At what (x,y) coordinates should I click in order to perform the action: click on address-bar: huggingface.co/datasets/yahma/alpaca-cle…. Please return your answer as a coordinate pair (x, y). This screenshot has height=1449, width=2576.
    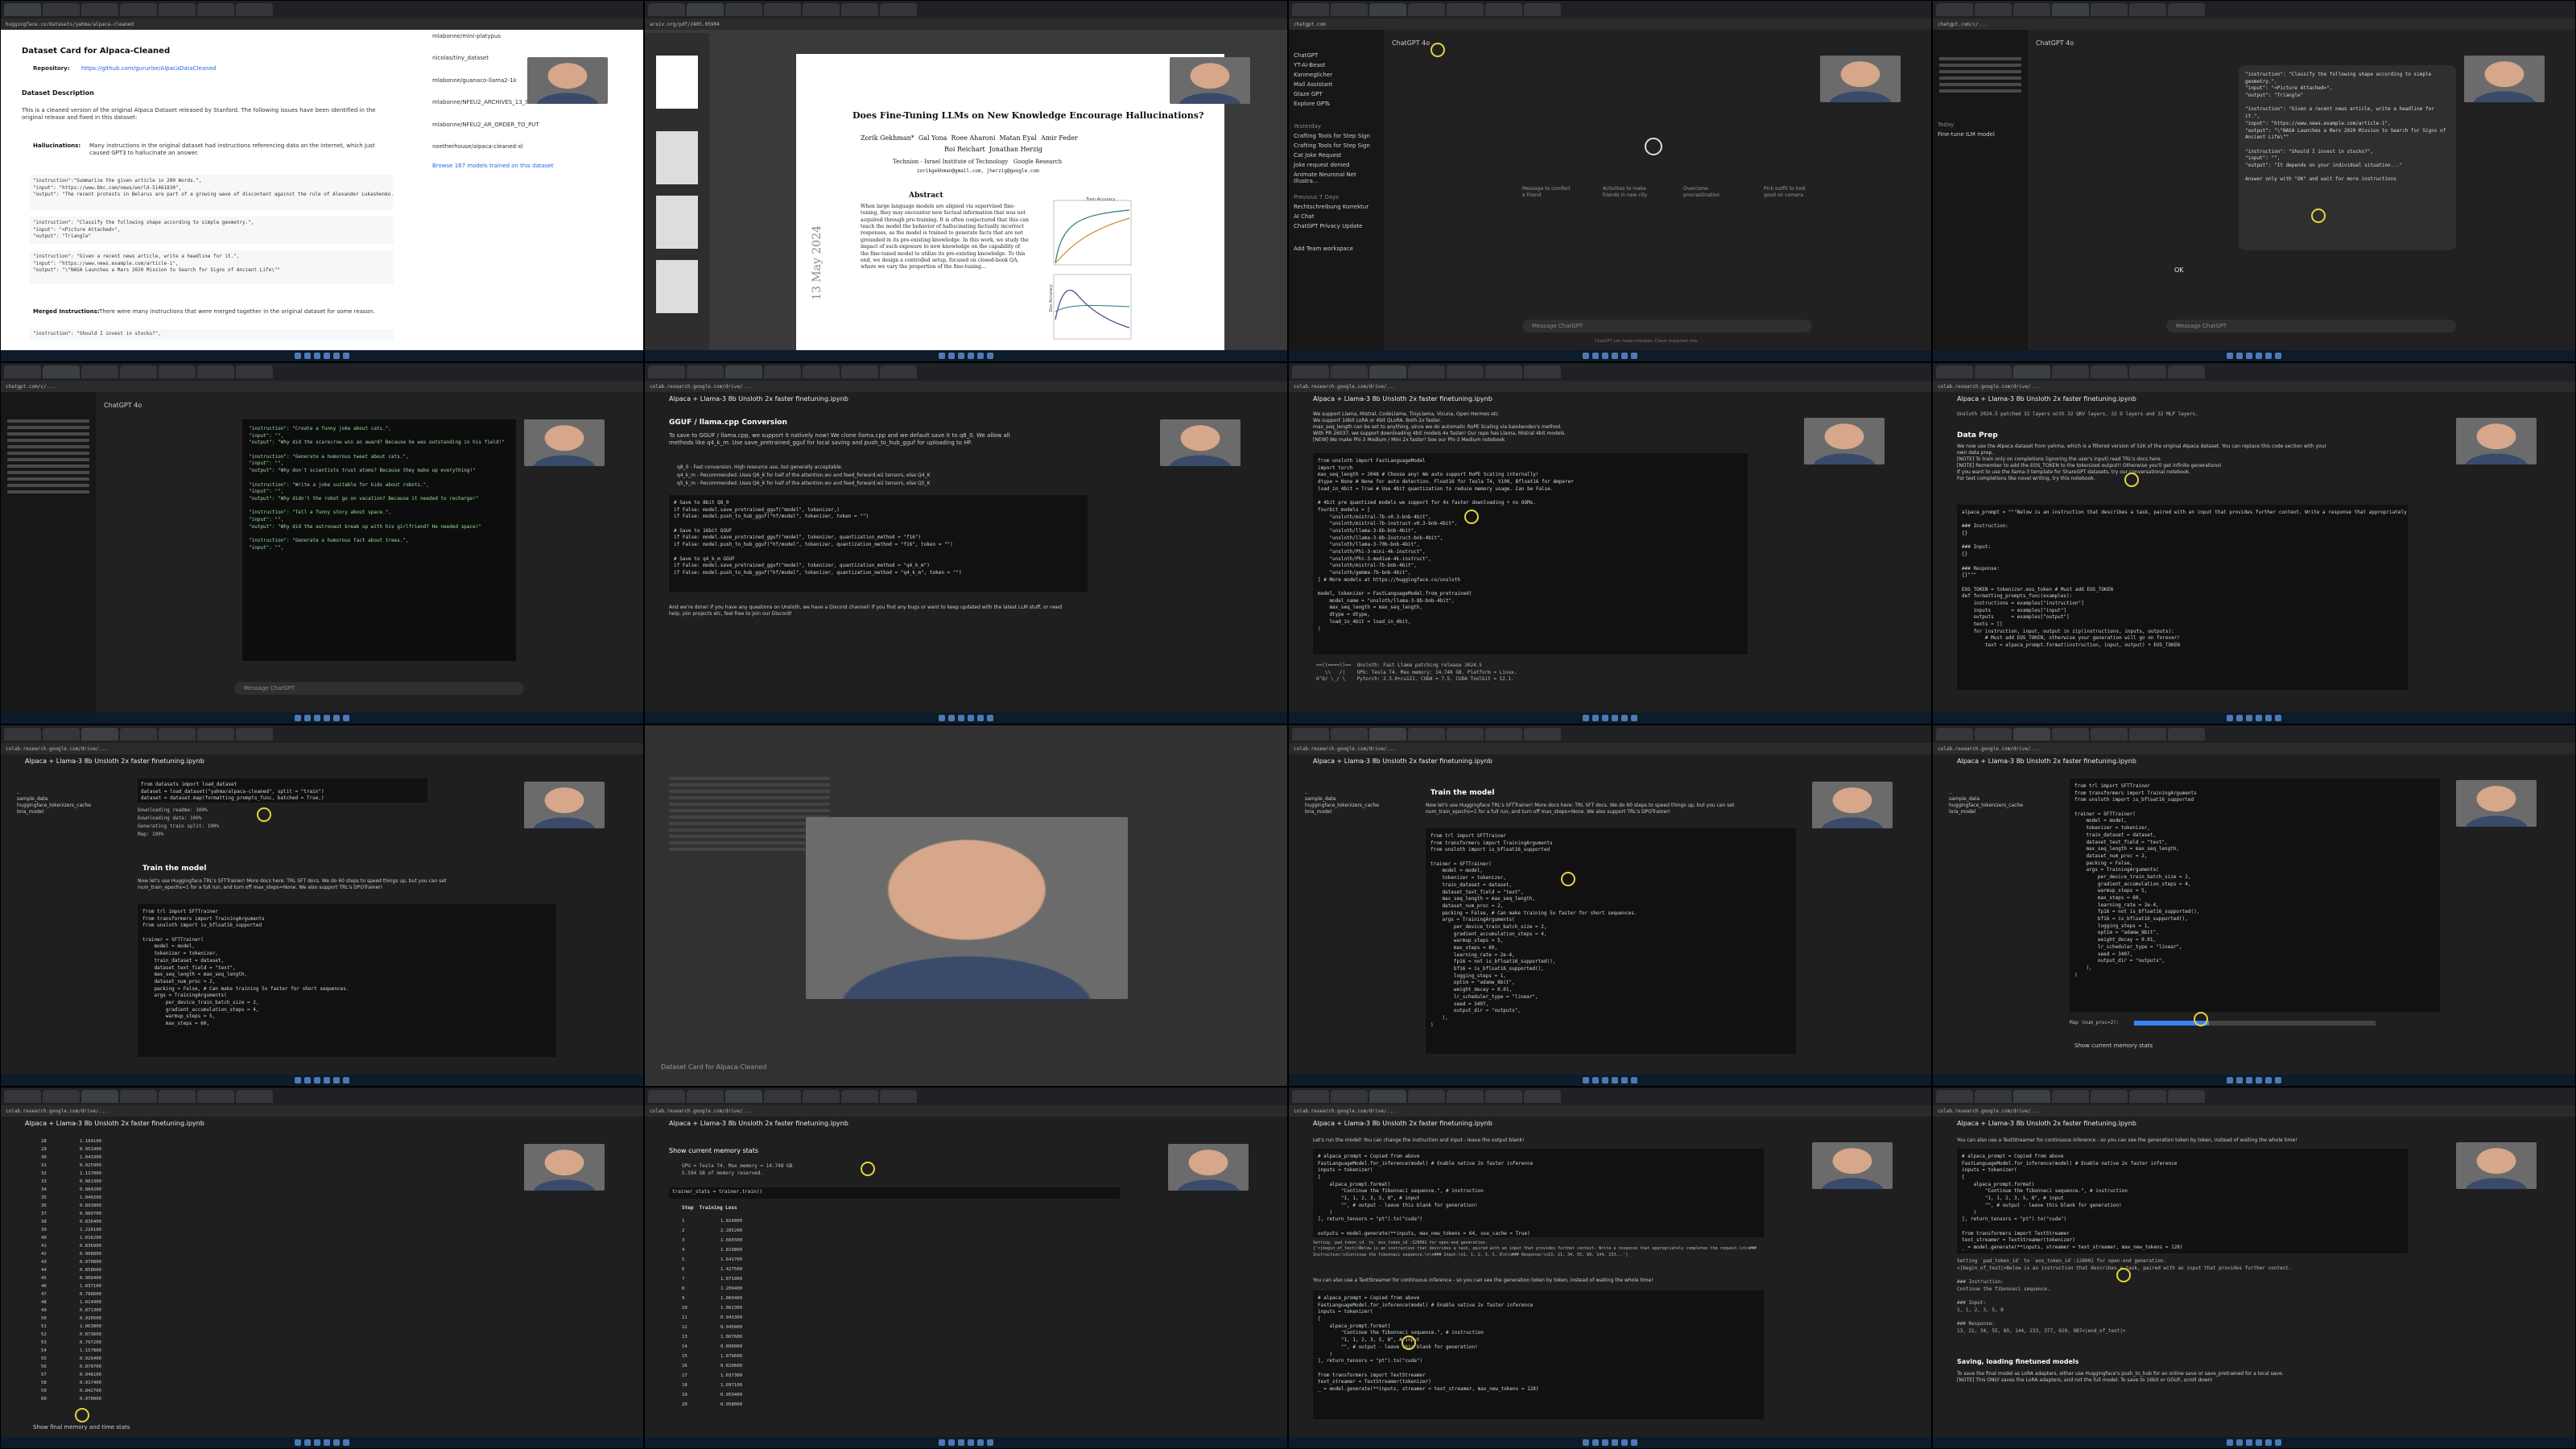
    Looking at the image, I should click on (322, 24).